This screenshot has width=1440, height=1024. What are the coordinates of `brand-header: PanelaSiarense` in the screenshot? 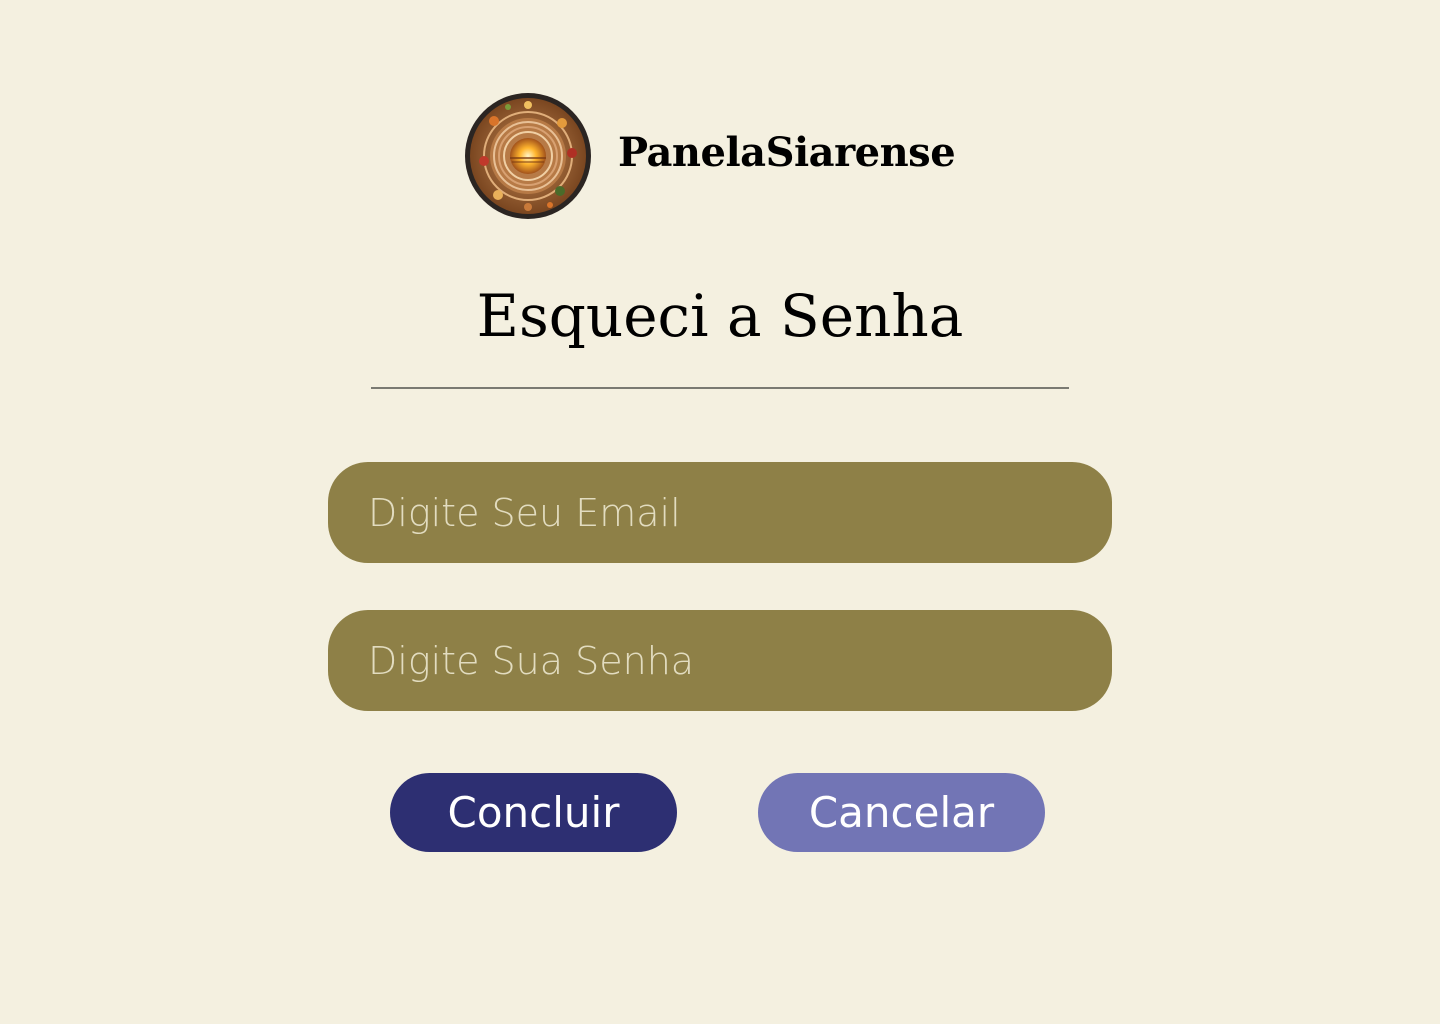 It's located at (710, 156).